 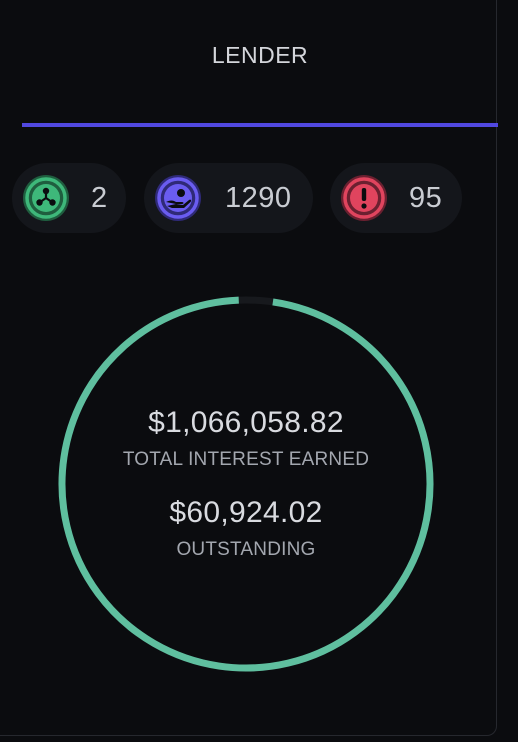 I want to click on stat-count: 1290, so click(x=258, y=198).